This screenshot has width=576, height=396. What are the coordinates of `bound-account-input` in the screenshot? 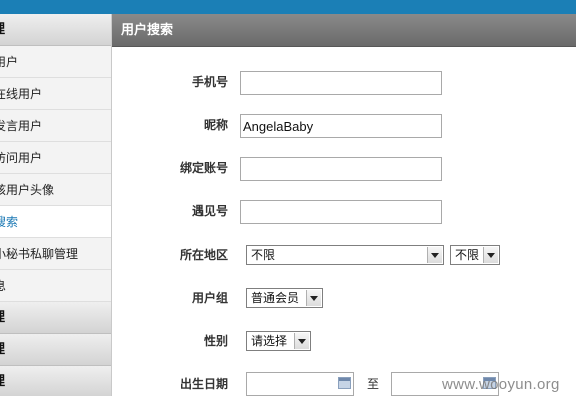 It's located at (341, 169).